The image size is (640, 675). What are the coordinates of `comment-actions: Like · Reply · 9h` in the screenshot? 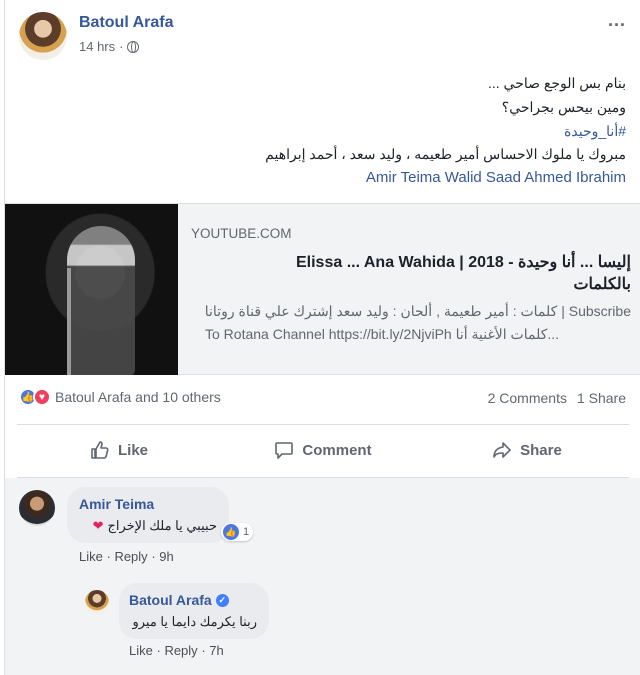 It's located at (126, 556).